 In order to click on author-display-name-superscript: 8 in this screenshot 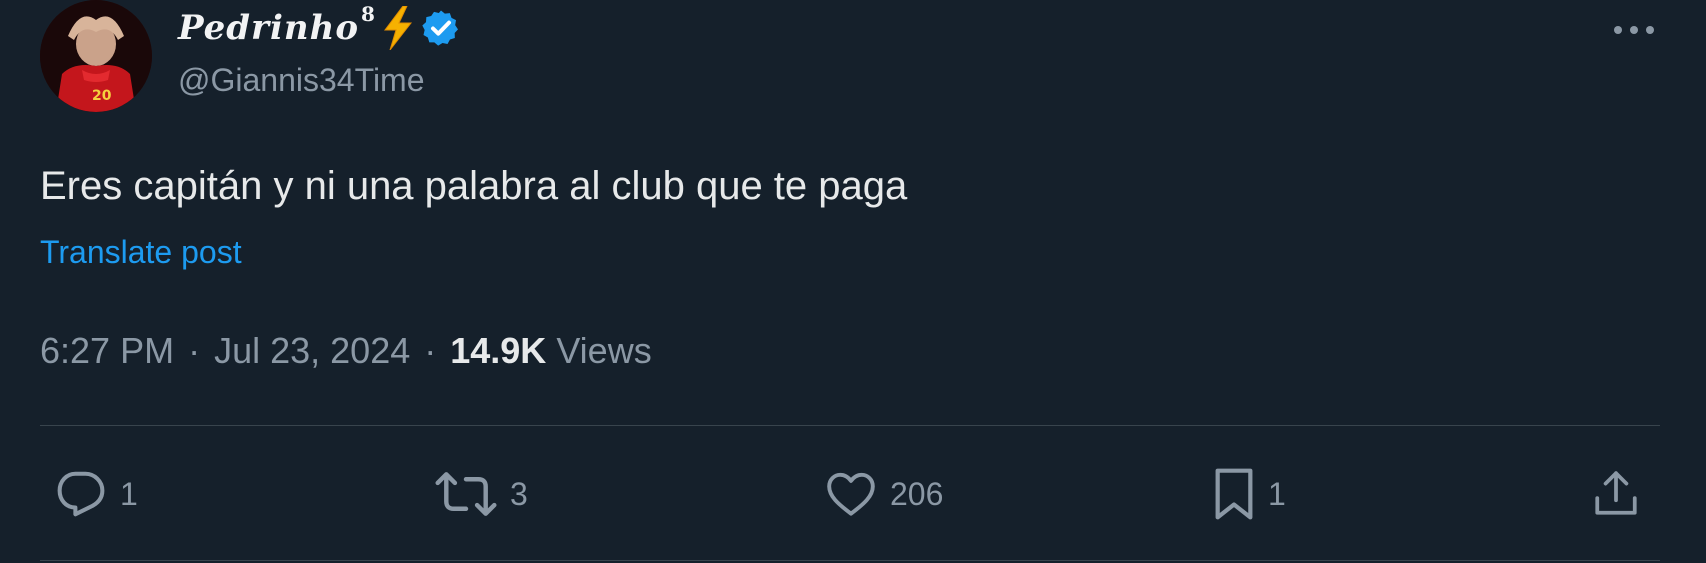, I will do `click(368, 14)`.